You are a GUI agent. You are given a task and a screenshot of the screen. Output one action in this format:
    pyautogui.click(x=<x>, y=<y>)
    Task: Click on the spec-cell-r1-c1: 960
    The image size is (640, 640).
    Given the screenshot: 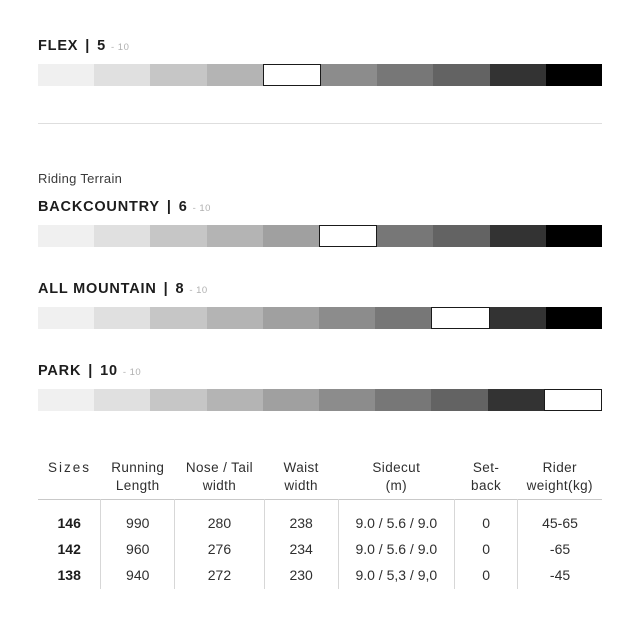 What is the action you would take?
    pyautogui.click(x=137, y=550)
    